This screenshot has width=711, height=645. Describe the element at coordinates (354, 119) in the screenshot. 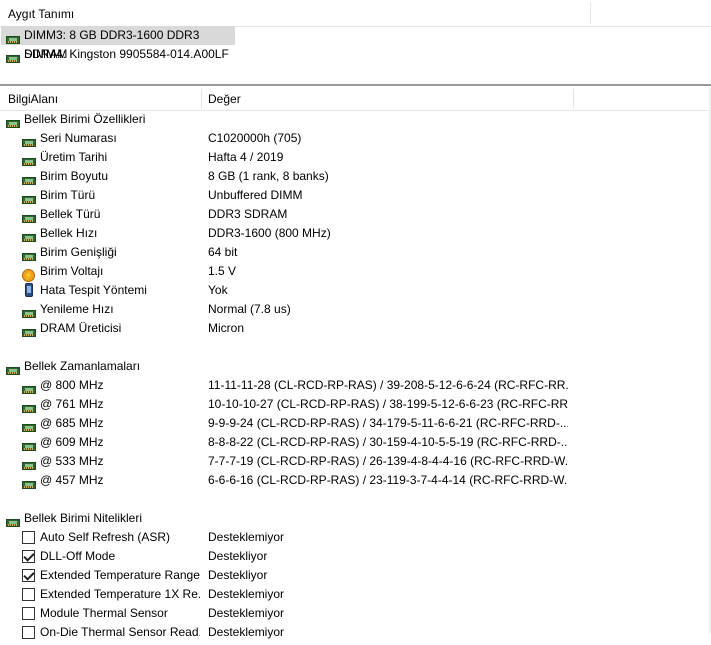

I see `section-header: Bellek Birimi Özellikleri` at that location.